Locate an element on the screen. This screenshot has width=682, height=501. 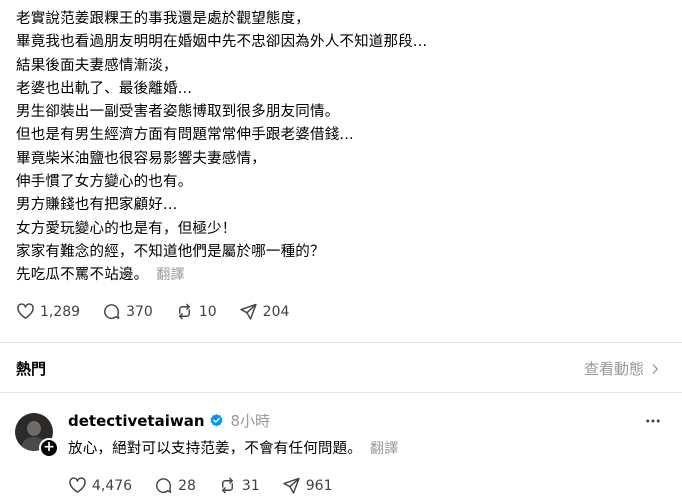
post-repost-button: 10 is located at coordinates (196, 311).